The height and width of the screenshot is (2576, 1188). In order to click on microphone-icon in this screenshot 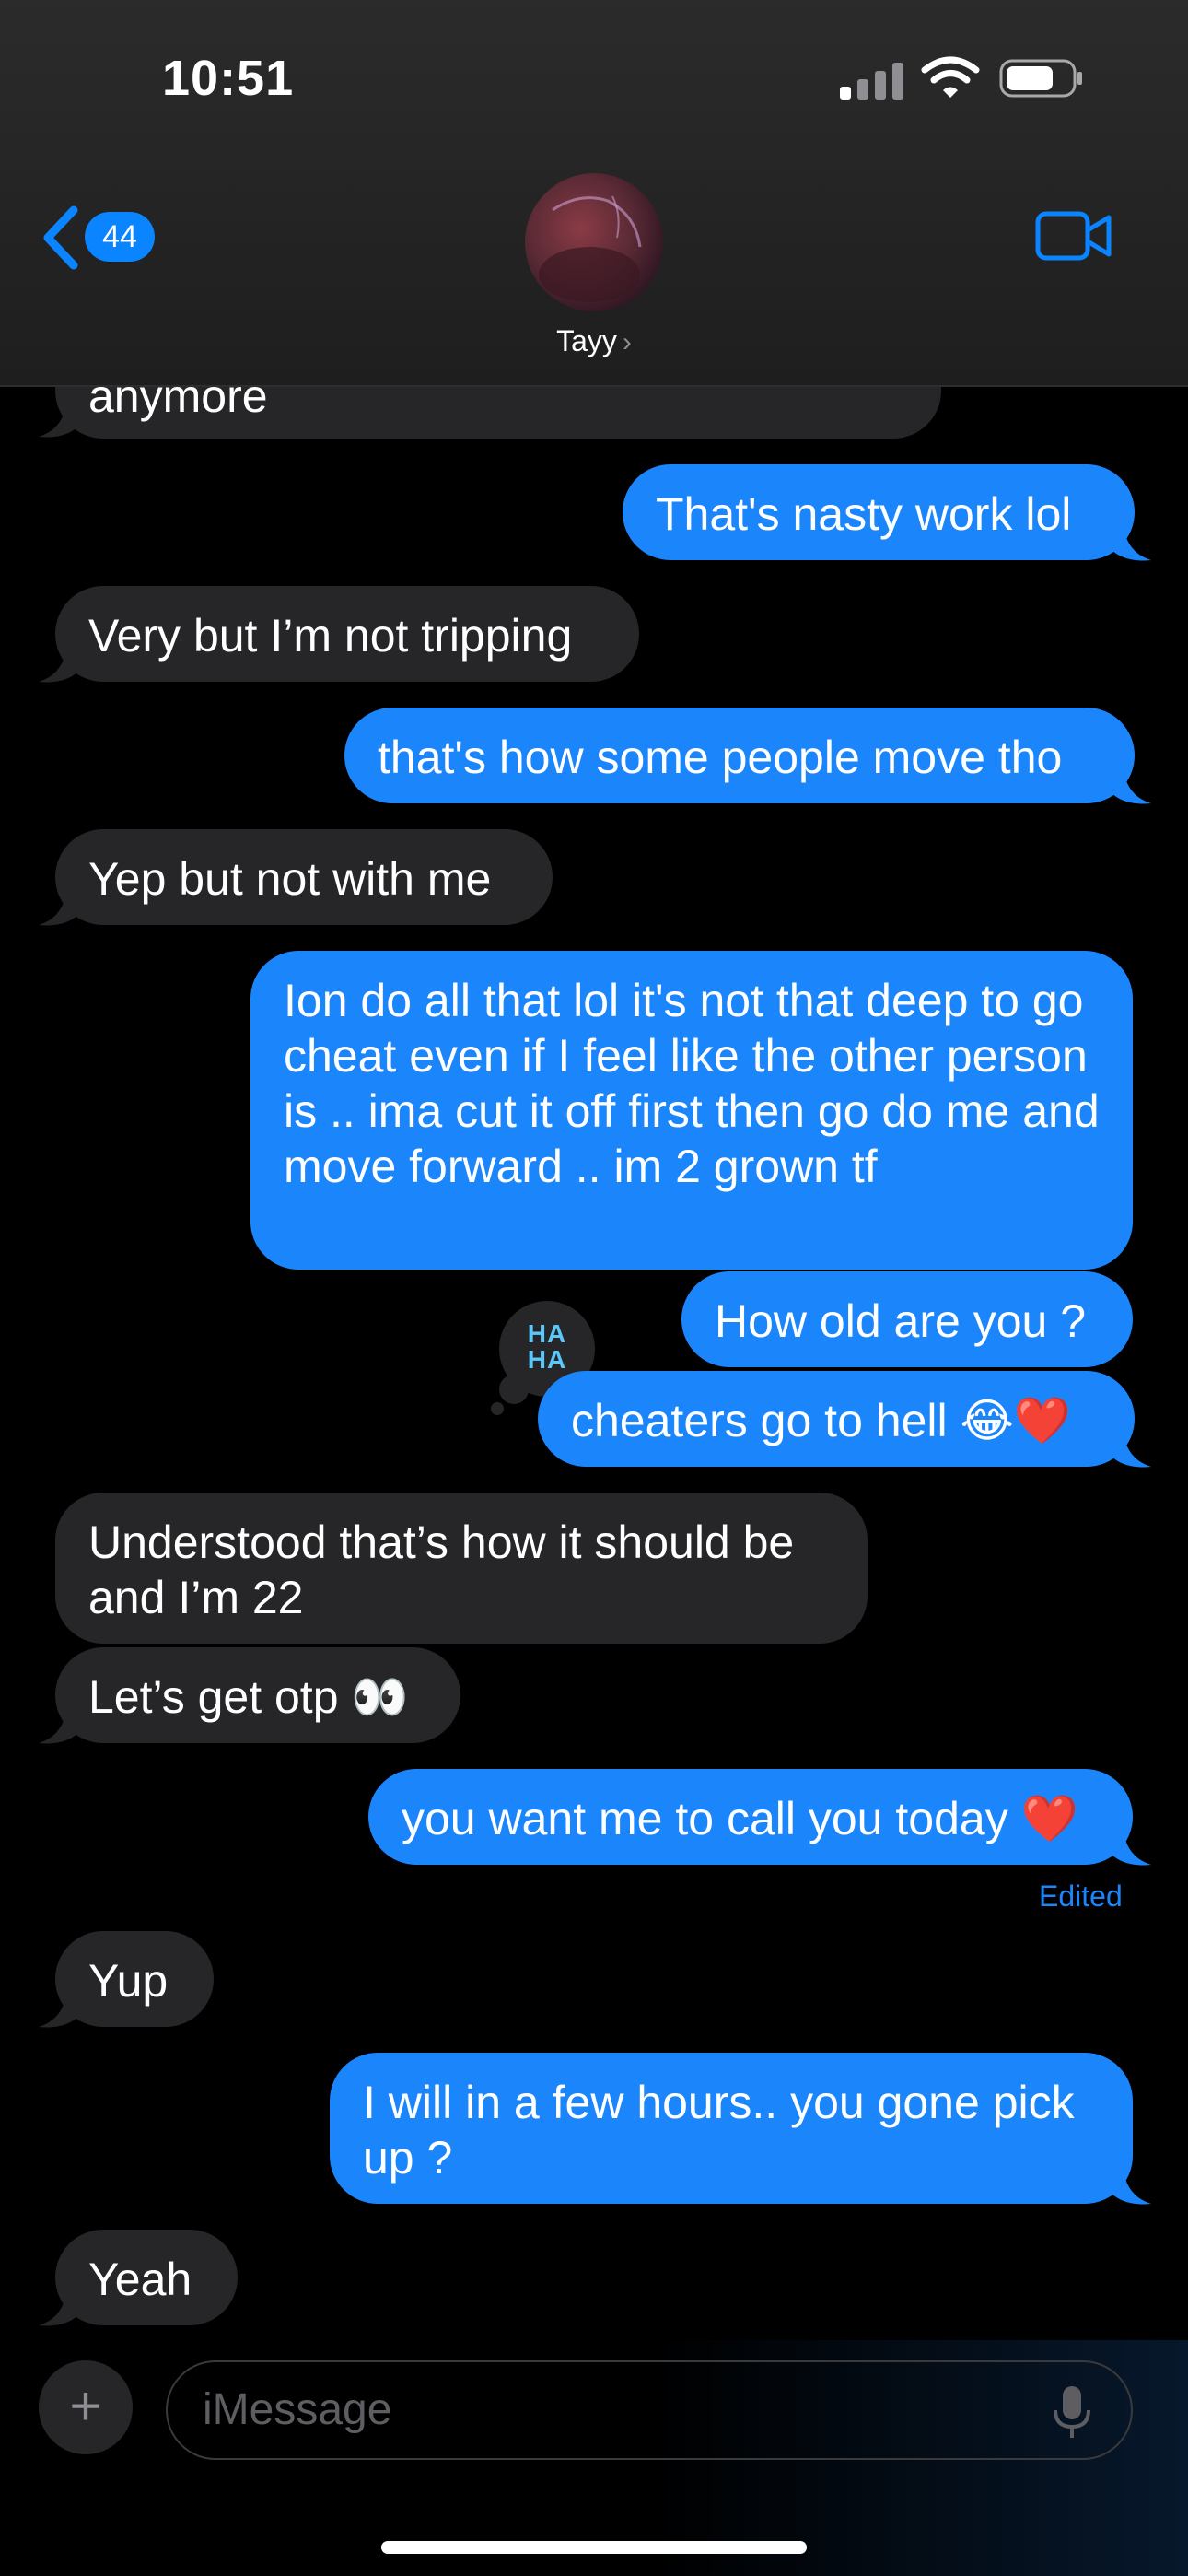, I will do `click(1072, 2412)`.